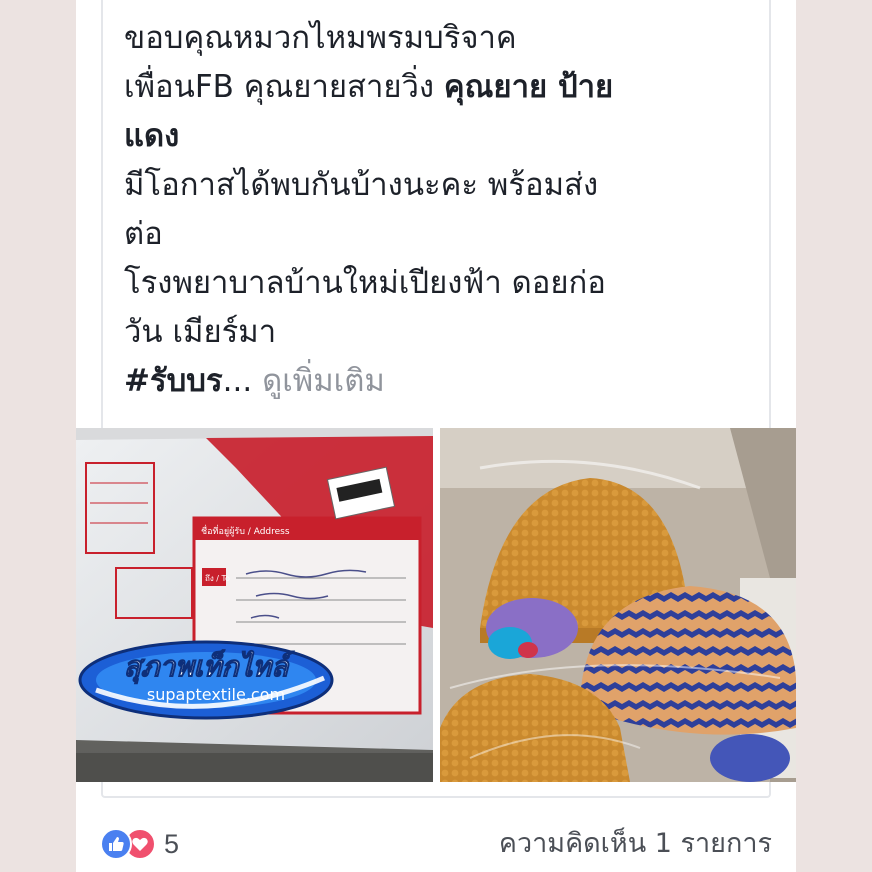 This screenshot has height=872, width=872. I want to click on watermark-url: supaptextile.com, so click(216, 694).